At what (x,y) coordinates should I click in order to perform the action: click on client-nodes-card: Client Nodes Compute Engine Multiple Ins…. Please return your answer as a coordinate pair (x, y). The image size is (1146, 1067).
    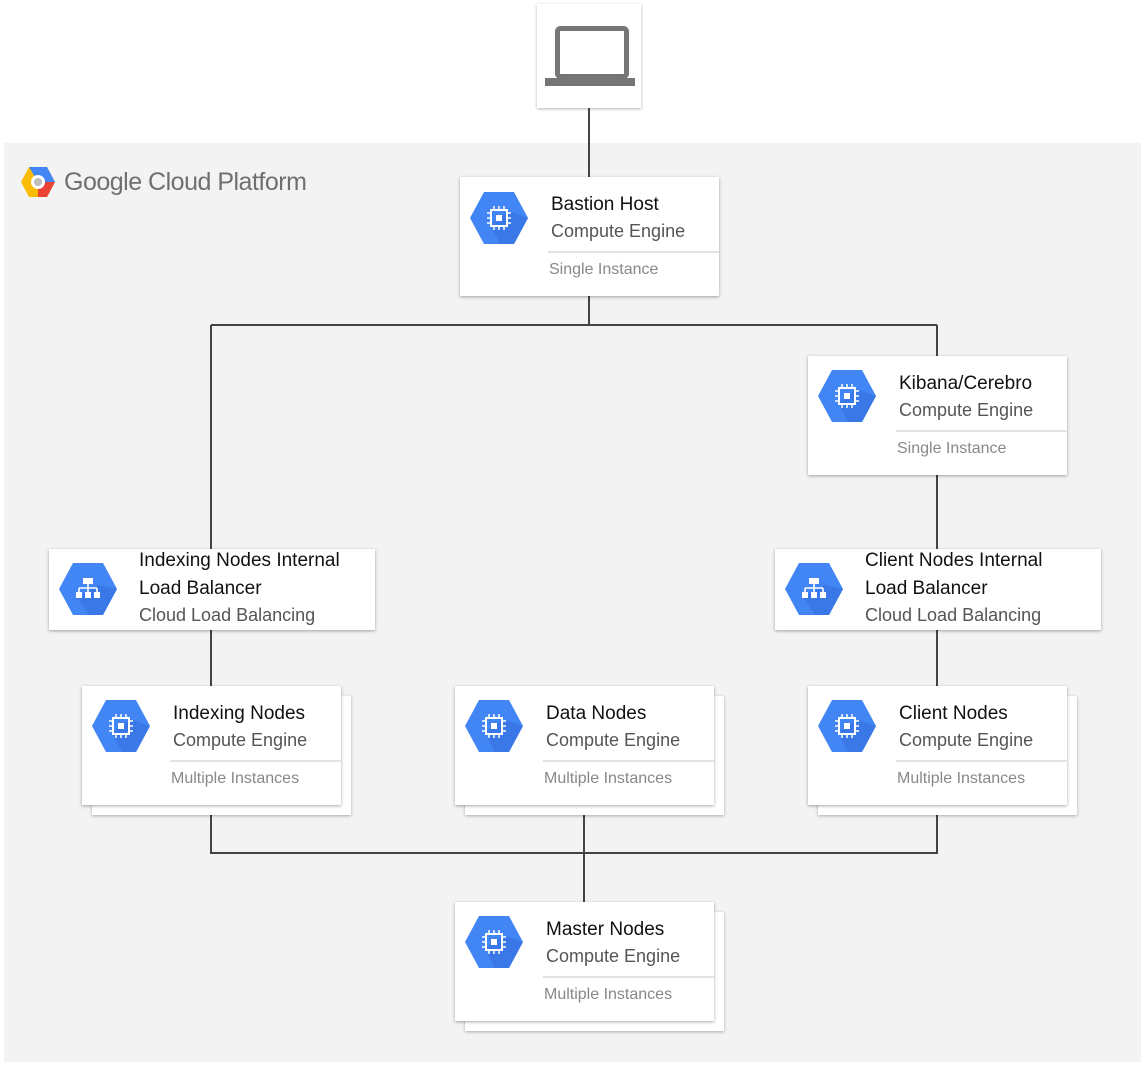
    Looking at the image, I should click on (937, 745).